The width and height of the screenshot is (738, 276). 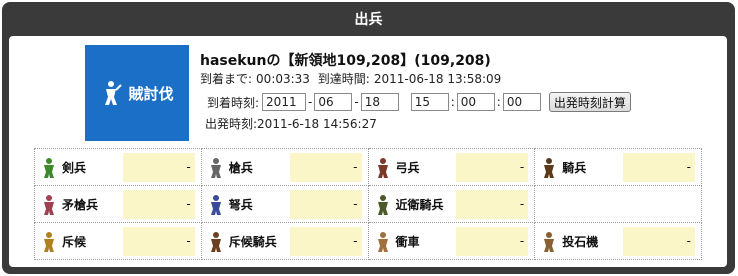 I want to click on unit-label: 投石機, so click(x=580, y=242).